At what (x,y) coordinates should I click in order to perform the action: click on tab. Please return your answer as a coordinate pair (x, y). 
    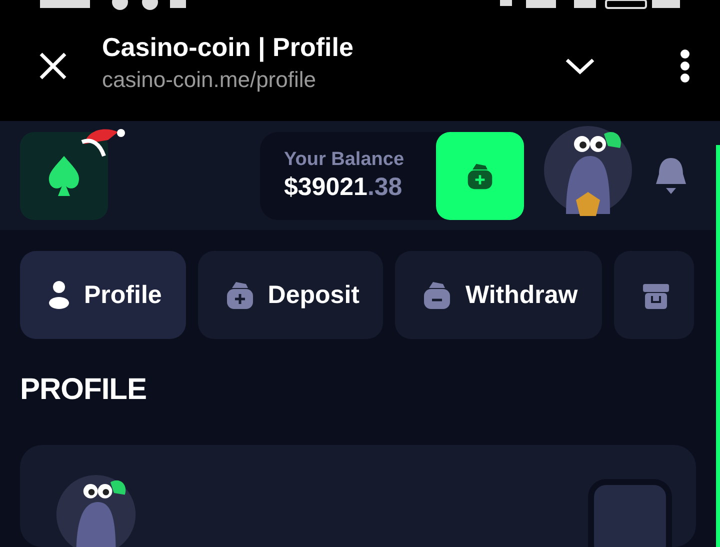
    Looking at the image, I should click on (654, 295).